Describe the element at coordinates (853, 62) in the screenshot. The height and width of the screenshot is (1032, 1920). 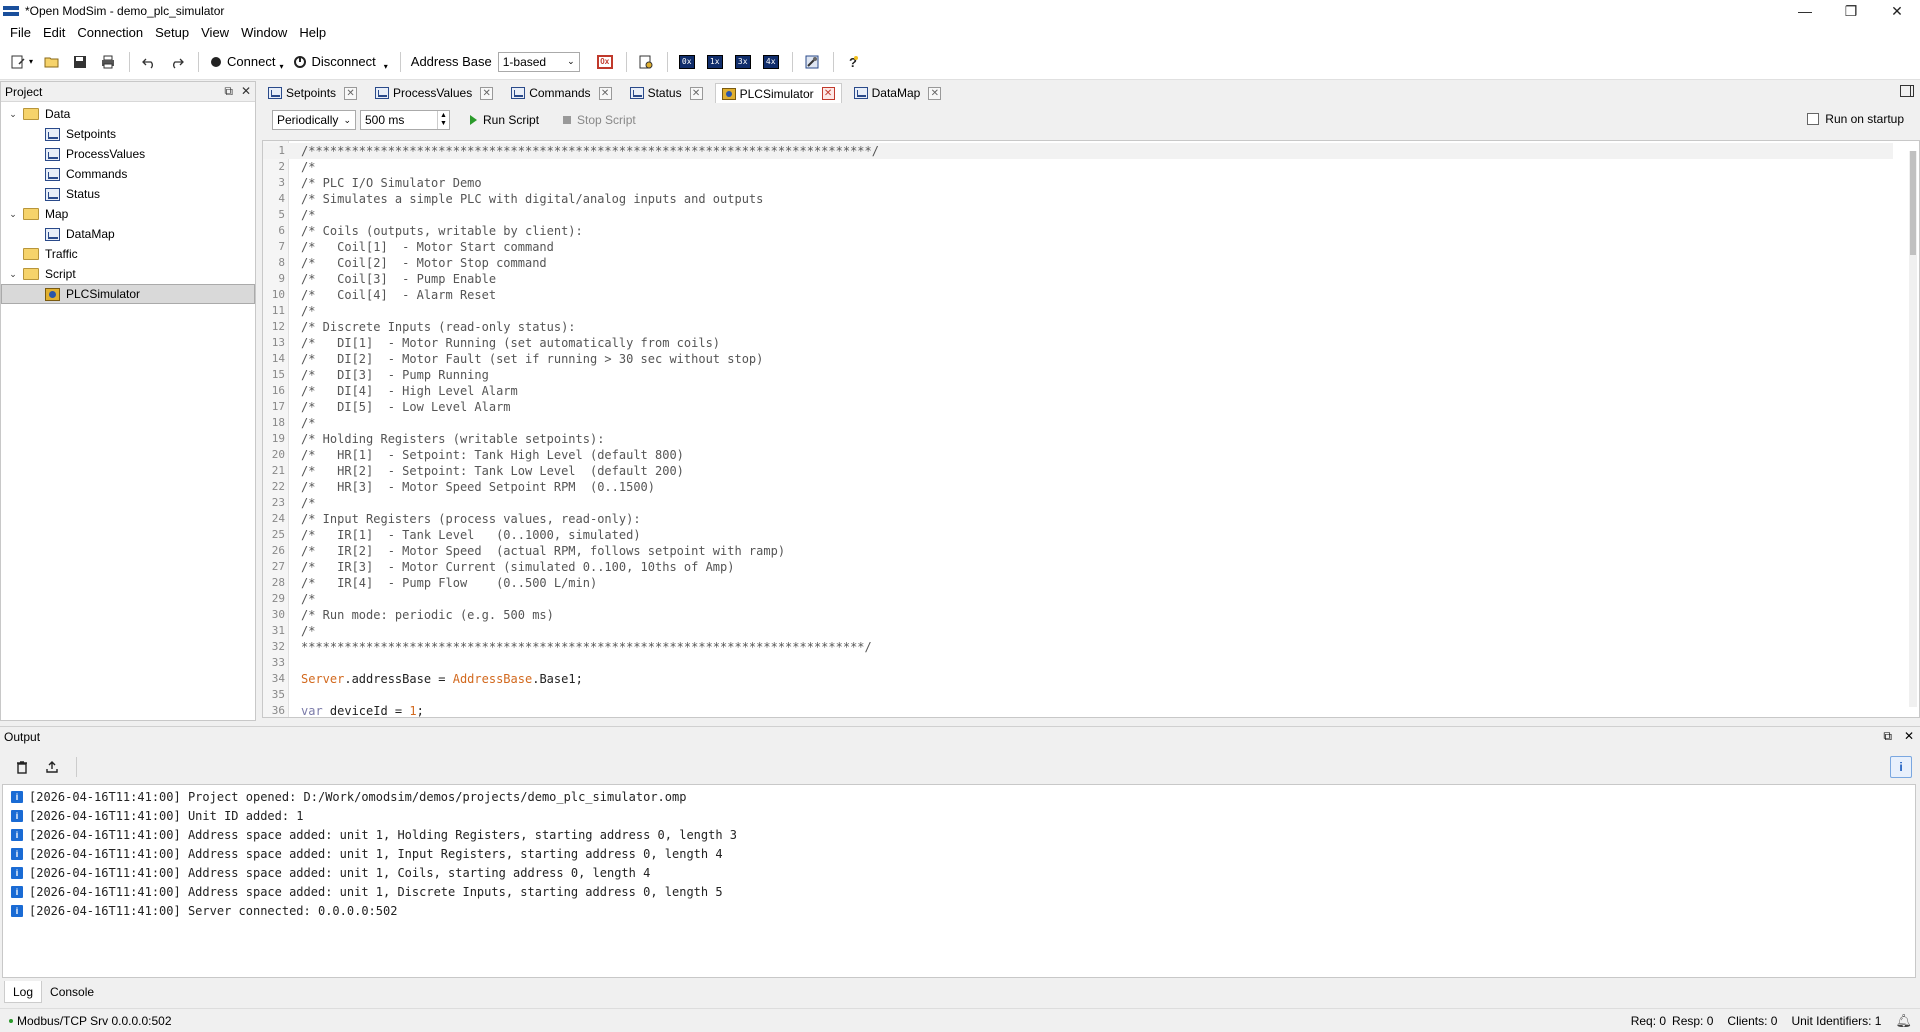
I see `help-button: ?` at that location.